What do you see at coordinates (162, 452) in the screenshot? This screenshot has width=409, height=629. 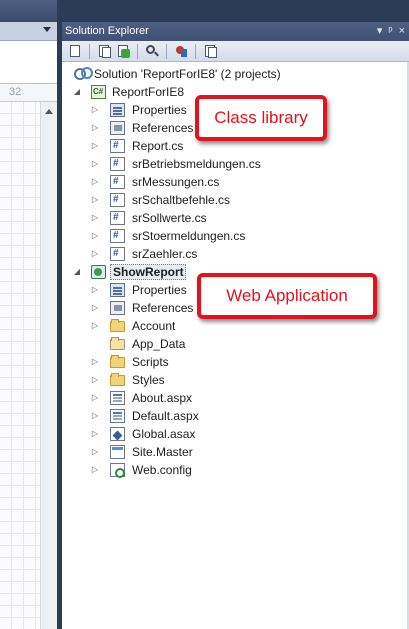 I see `tree-item-label: Site.Master` at bounding box center [162, 452].